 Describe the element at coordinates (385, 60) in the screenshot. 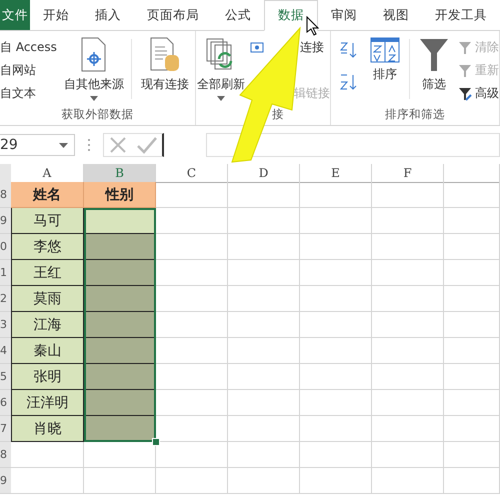

I see `sort-button: 排序` at that location.